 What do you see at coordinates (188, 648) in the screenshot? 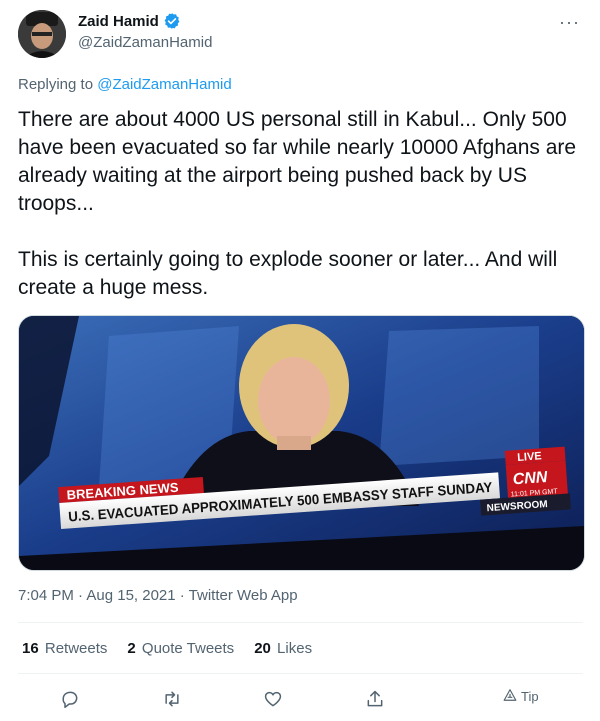
I see `quote-tweets-label: Quote Tweets` at bounding box center [188, 648].